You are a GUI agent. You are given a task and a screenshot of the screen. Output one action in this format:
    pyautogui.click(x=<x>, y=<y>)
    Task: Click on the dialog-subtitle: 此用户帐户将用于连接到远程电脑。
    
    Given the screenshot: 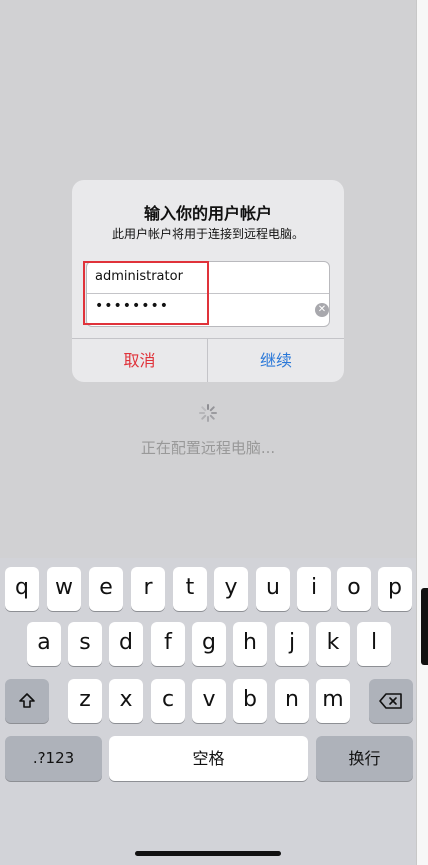 What is the action you would take?
    pyautogui.click(x=207, y=234)
    